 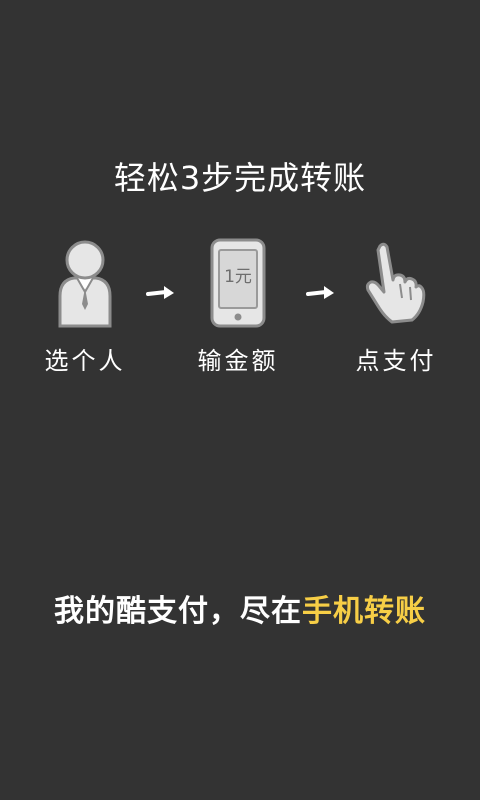 What do you see at coordinates (240, 178) in the screenshot?
I see `guide-title: 轻松3步完成转账` at bounding box center [240, 178].